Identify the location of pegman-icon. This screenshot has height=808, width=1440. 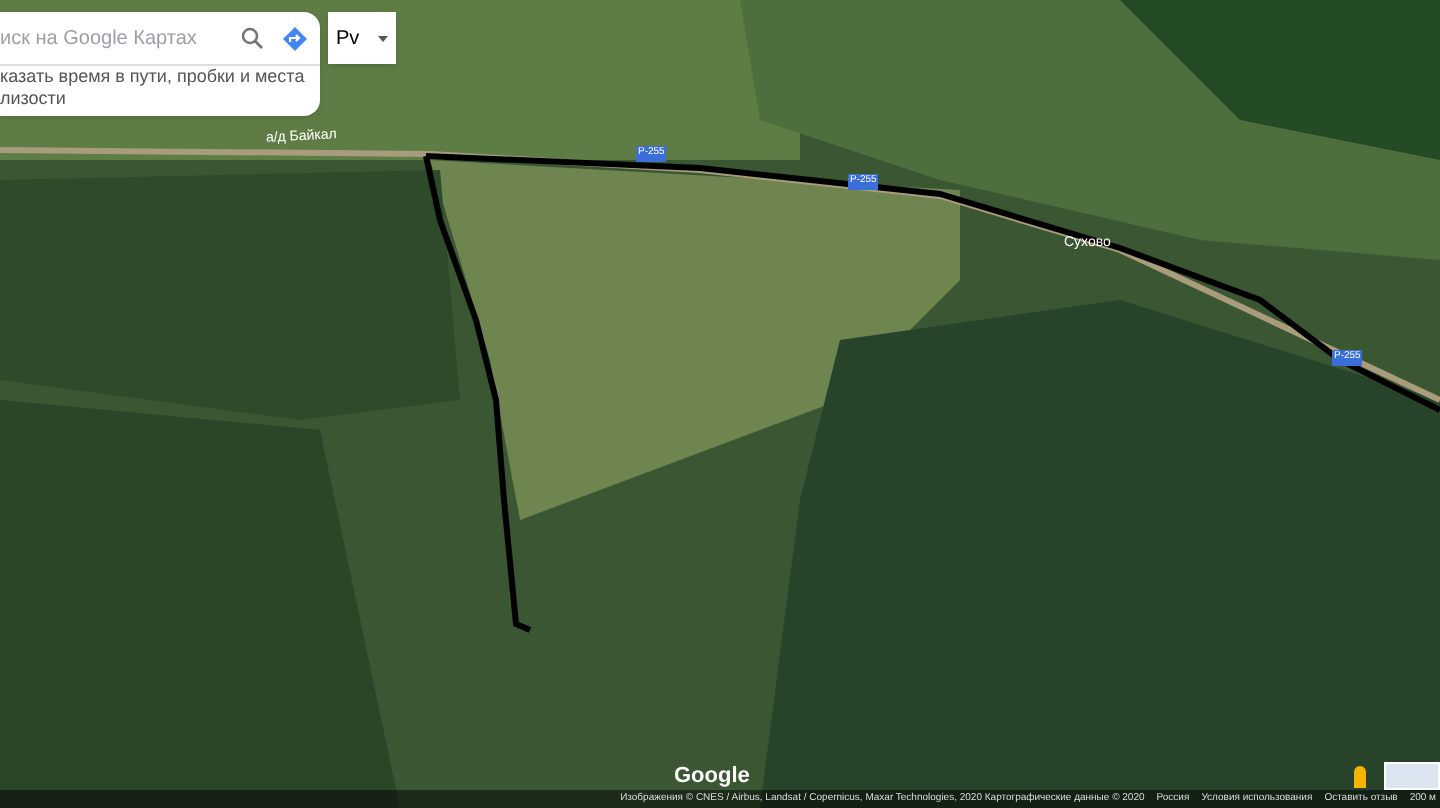
(1360, 777).